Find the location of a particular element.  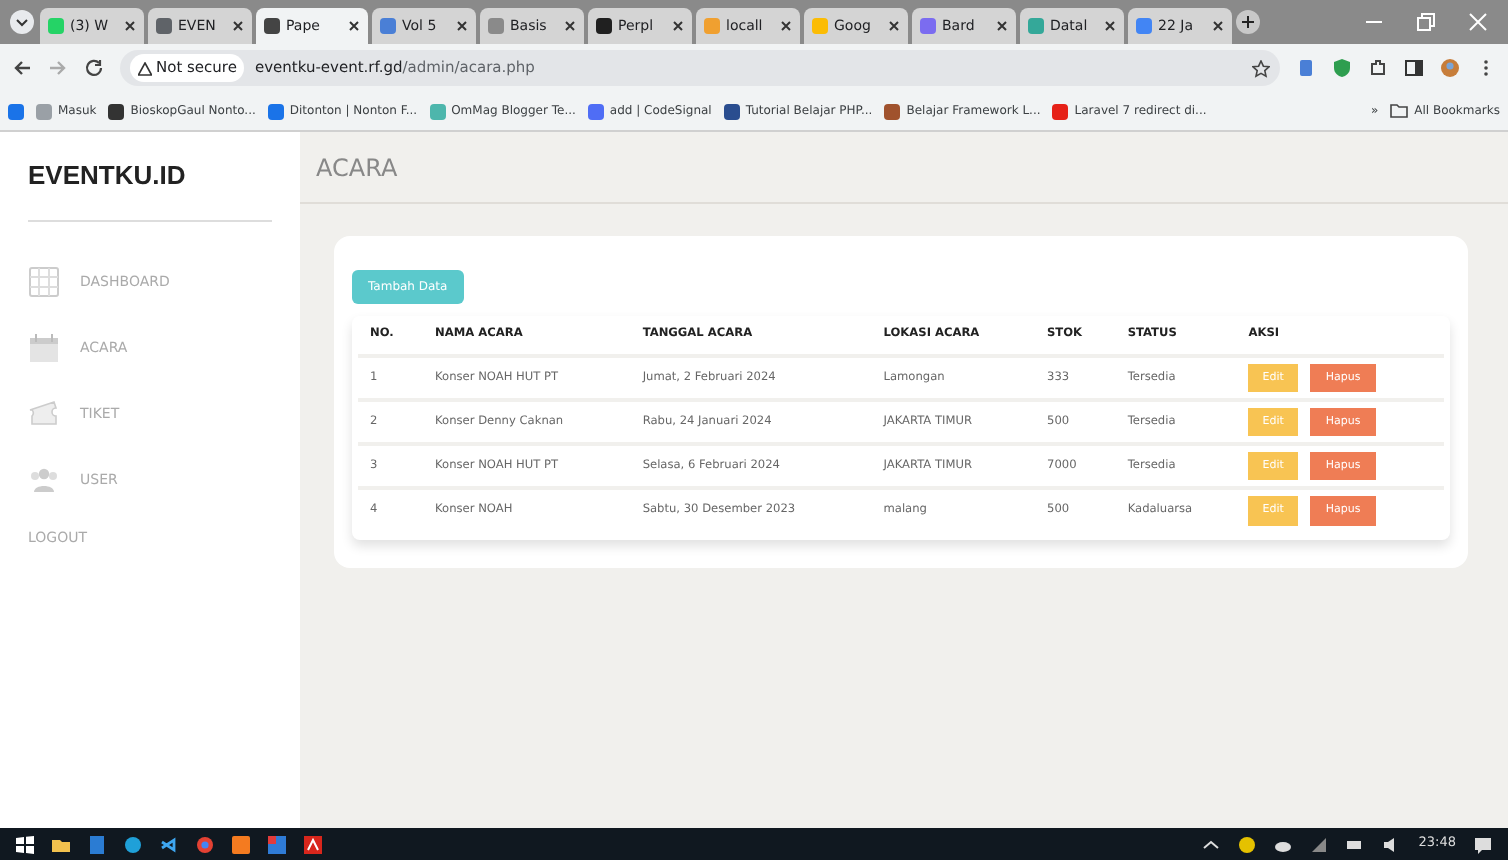

caret-icon is located at coordinates (1211, 844).